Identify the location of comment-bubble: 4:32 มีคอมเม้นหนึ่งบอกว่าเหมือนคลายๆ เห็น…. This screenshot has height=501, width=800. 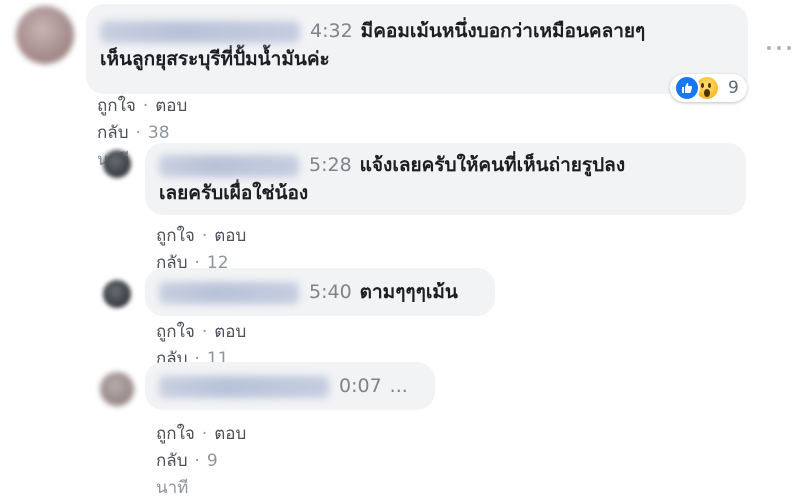
(417, 49).